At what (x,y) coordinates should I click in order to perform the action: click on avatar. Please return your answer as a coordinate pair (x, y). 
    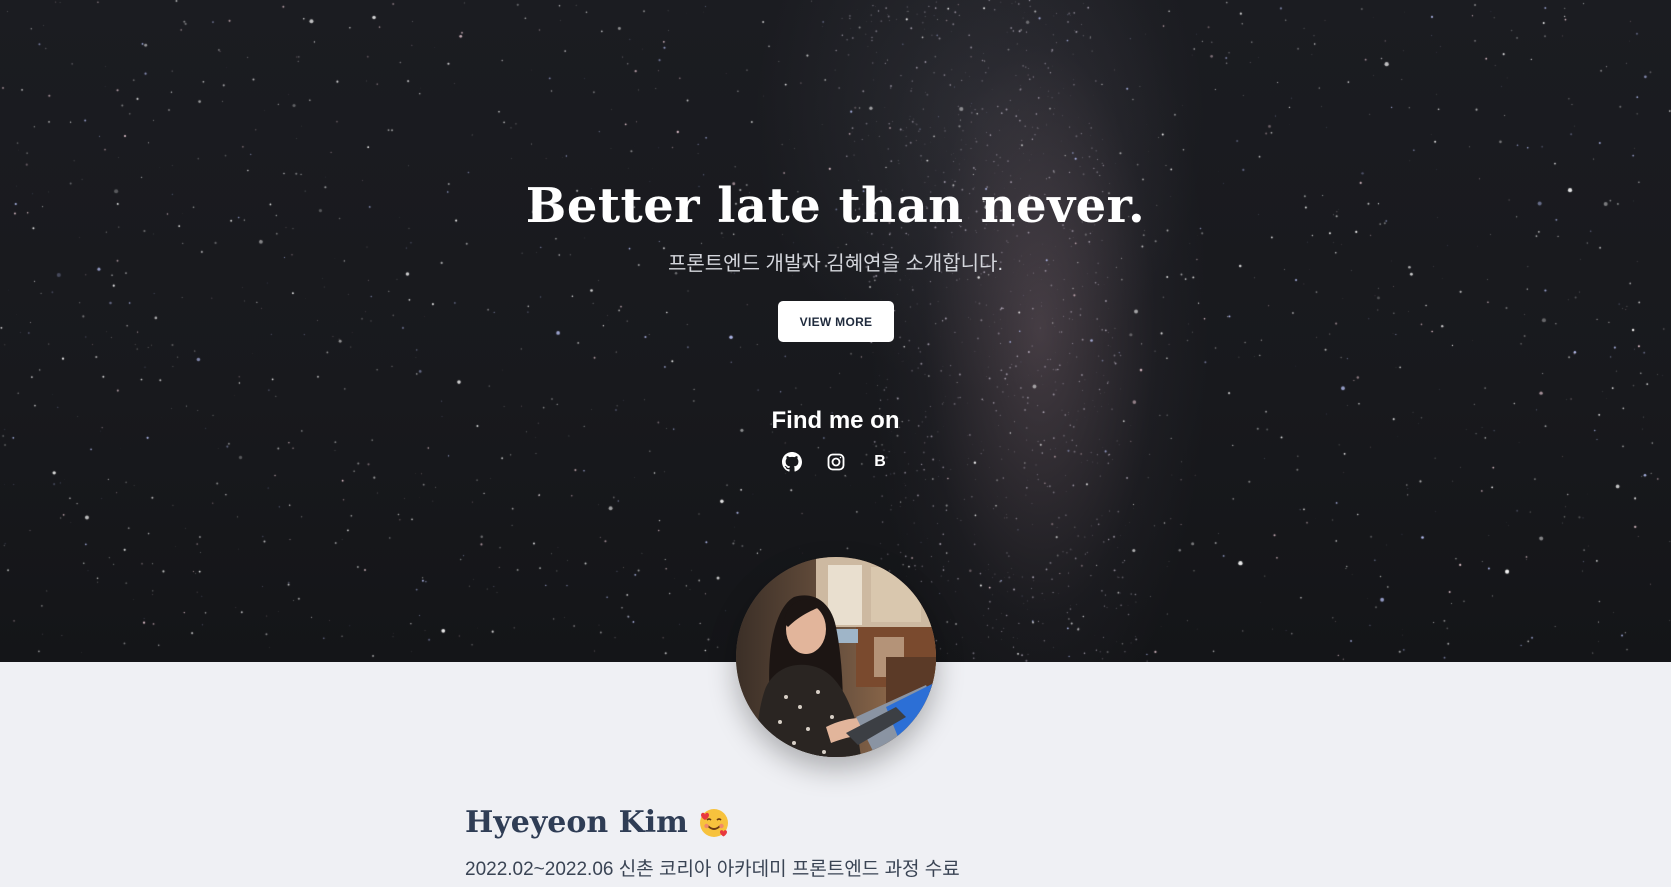
    Looking at the image, I should click on (836, 657).